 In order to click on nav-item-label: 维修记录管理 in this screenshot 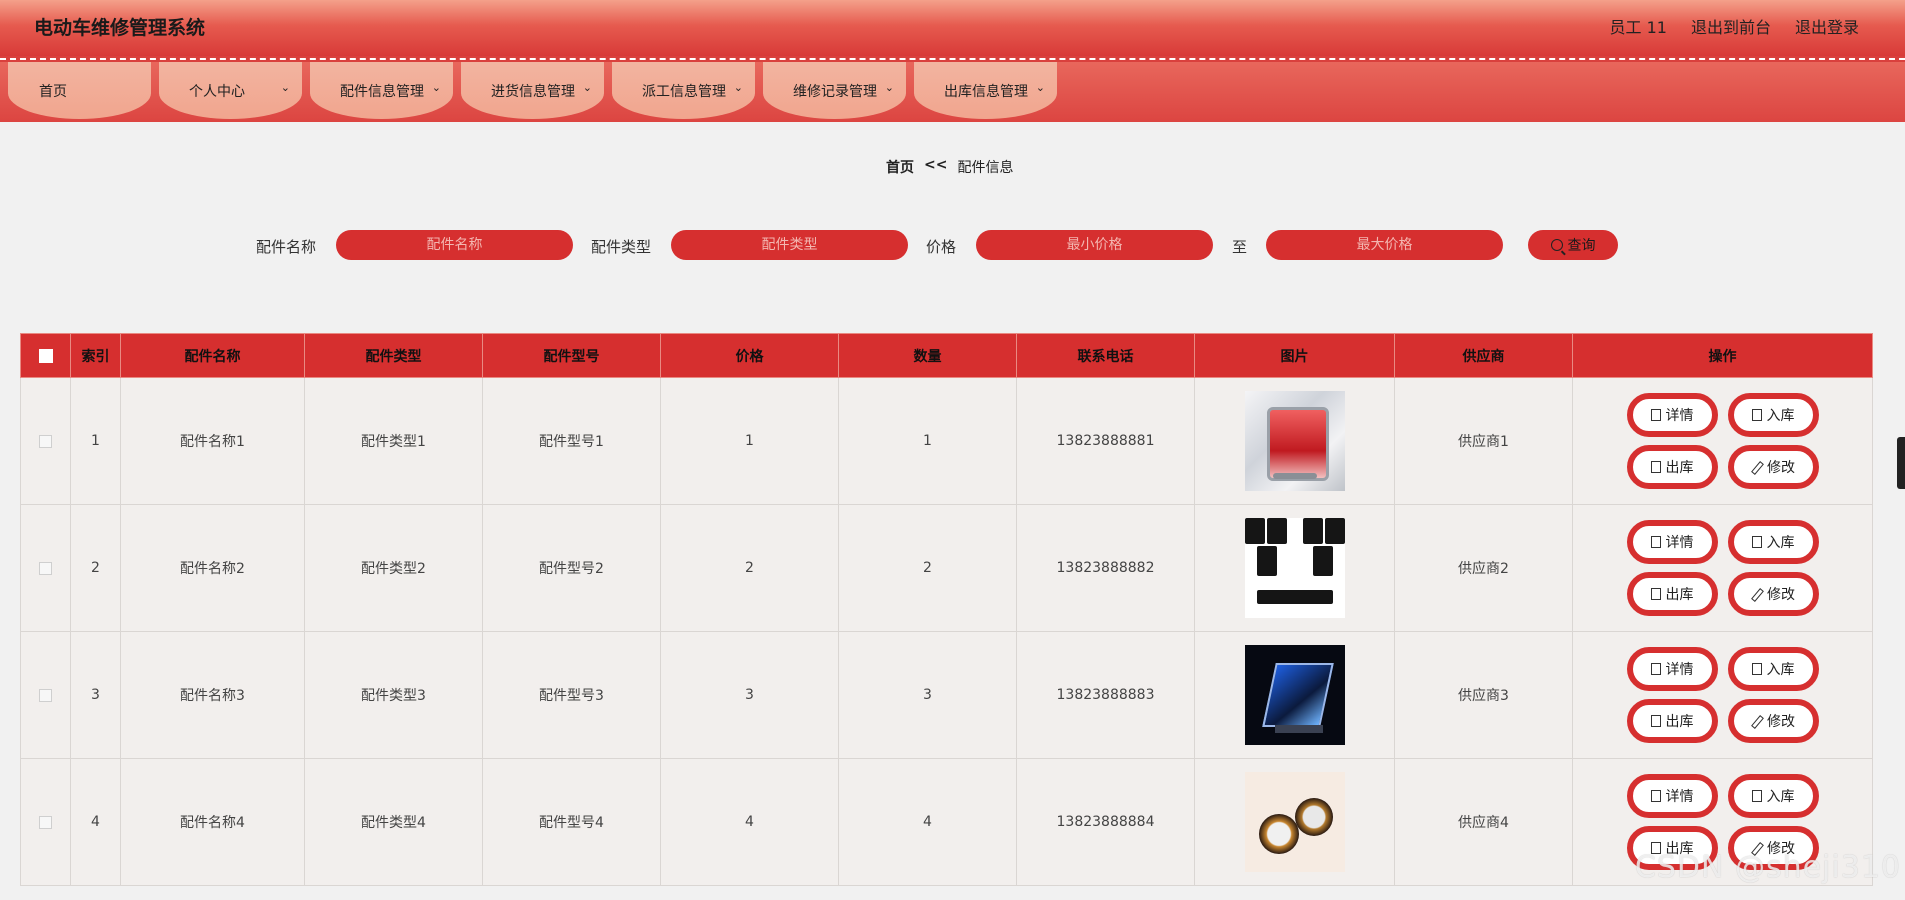, I will do `click(835, 92)`.